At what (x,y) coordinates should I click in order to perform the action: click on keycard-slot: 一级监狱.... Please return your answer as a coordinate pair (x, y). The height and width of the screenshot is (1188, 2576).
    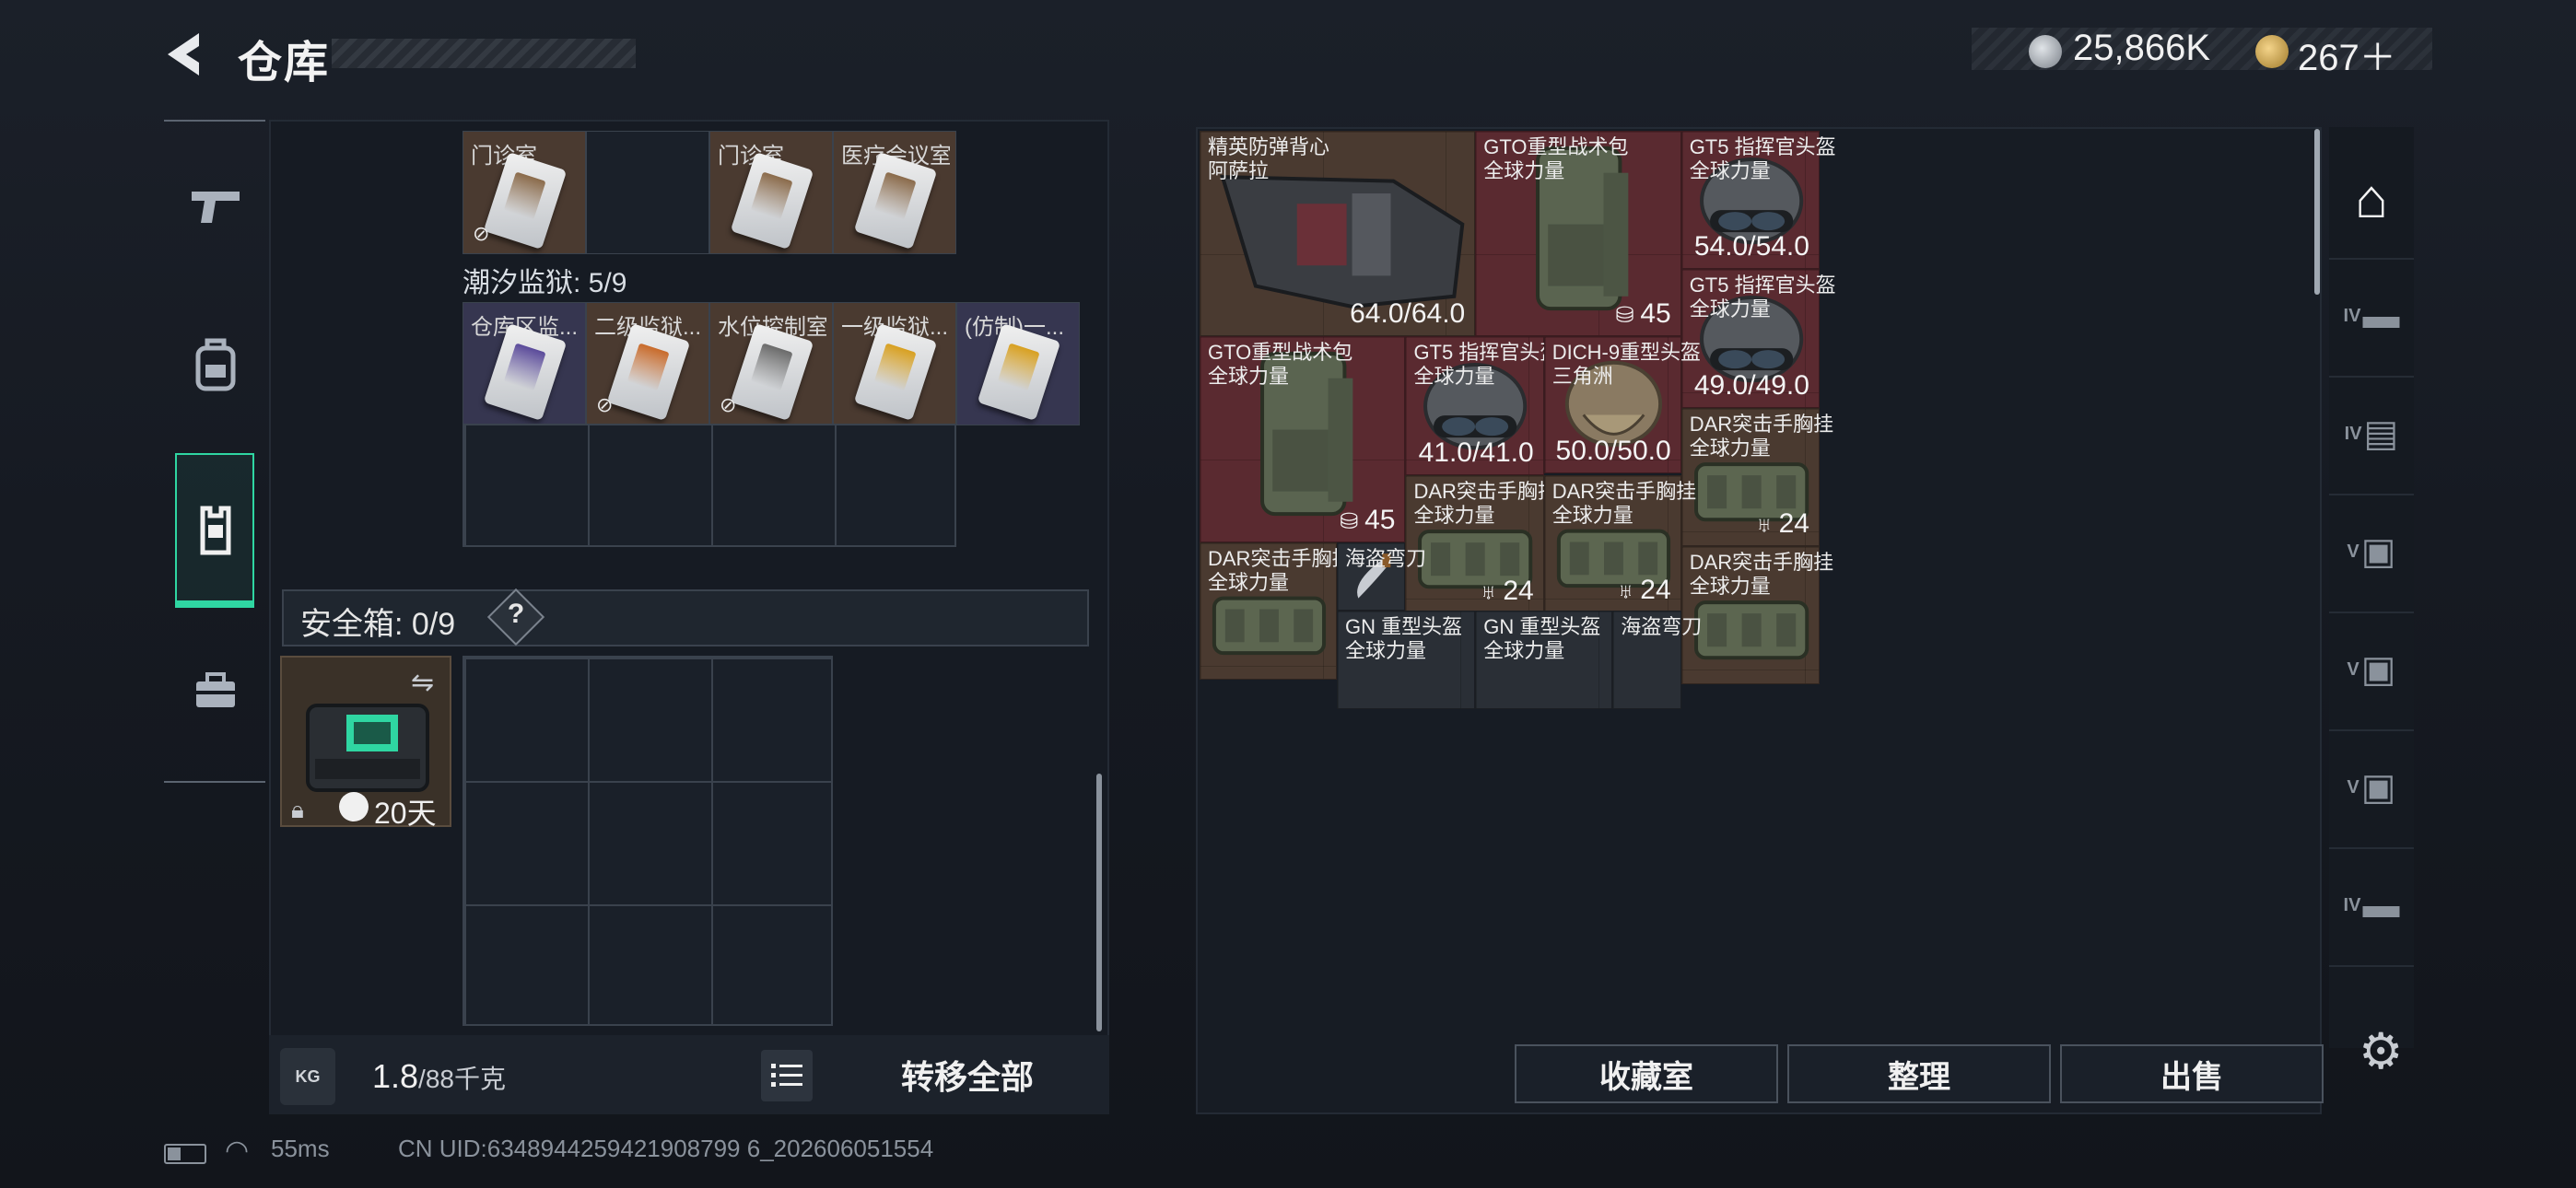
    Looking at the image, I should click on (894, 363).